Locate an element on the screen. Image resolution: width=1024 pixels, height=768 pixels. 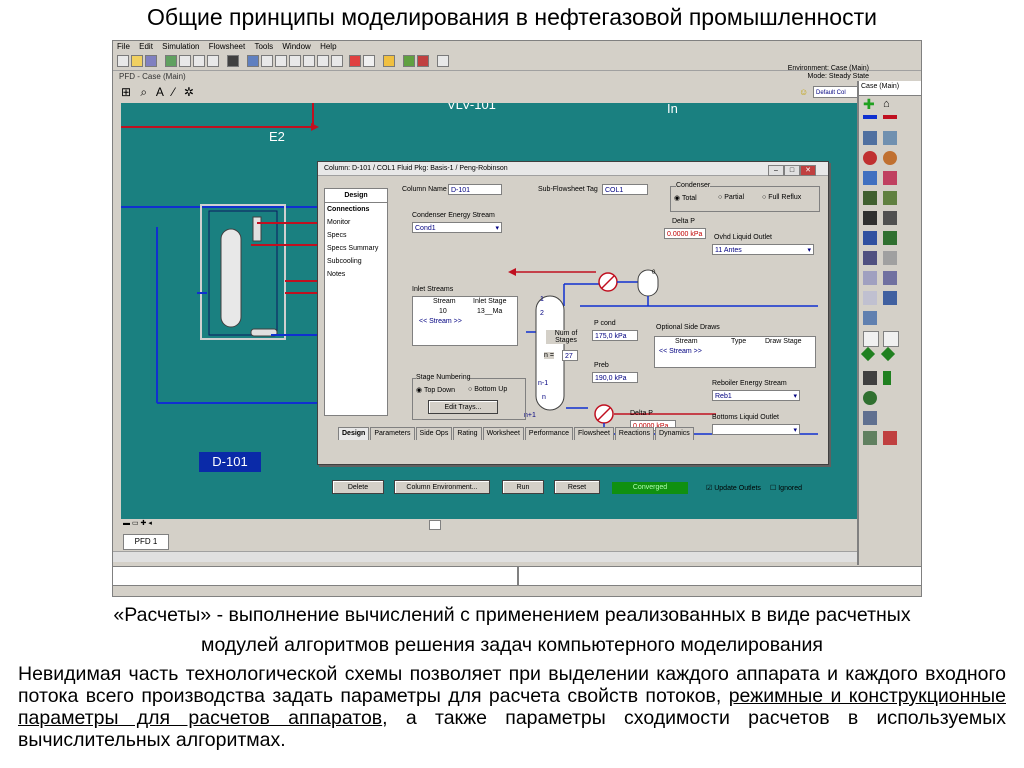
plug-flow-icon is located at coordinates (870, 278).